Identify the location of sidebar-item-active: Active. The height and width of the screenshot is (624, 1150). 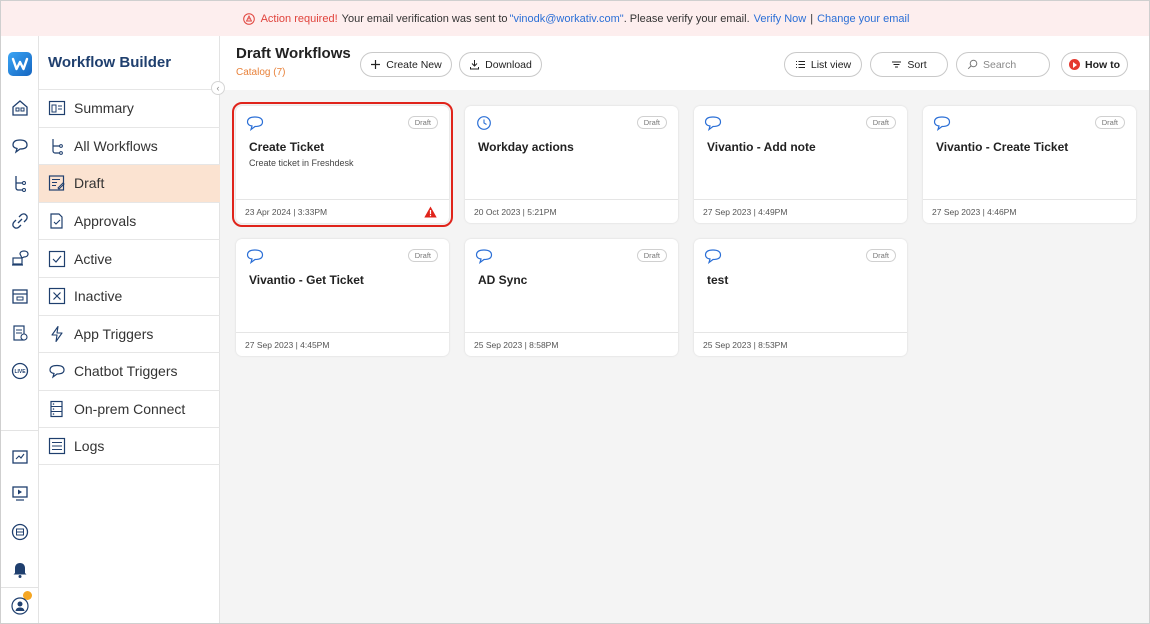
(129, 258).